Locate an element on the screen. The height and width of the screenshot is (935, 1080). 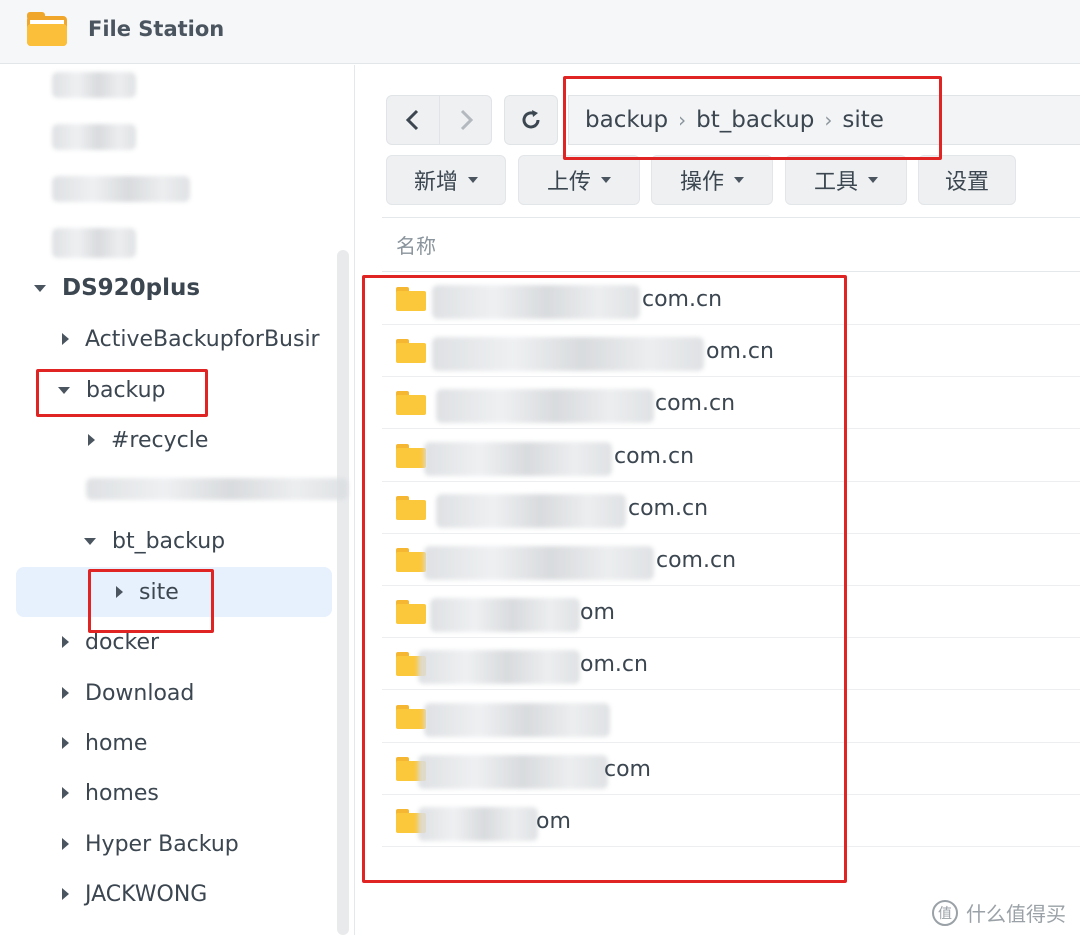
column-header-label: 名称 is located at coordinates (416, 246).